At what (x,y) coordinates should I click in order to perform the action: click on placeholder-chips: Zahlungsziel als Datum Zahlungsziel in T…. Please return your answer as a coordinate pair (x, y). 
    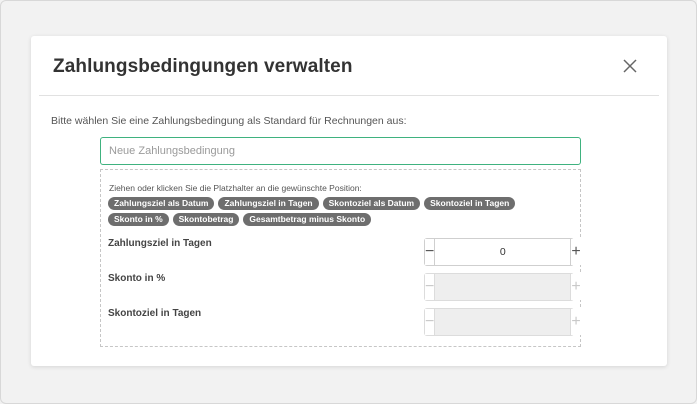
    Looking at the image, I should click on (342, 211).